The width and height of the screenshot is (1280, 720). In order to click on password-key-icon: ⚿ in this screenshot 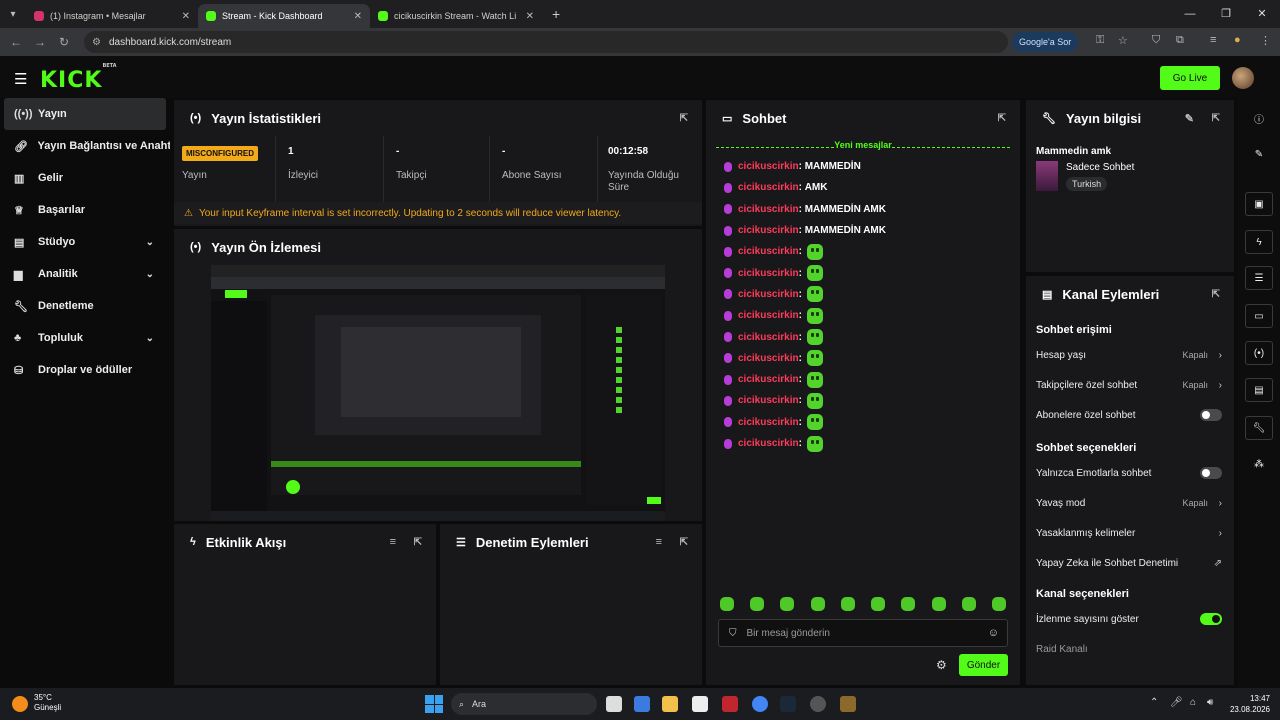, I will do `click(1100, 40)`.